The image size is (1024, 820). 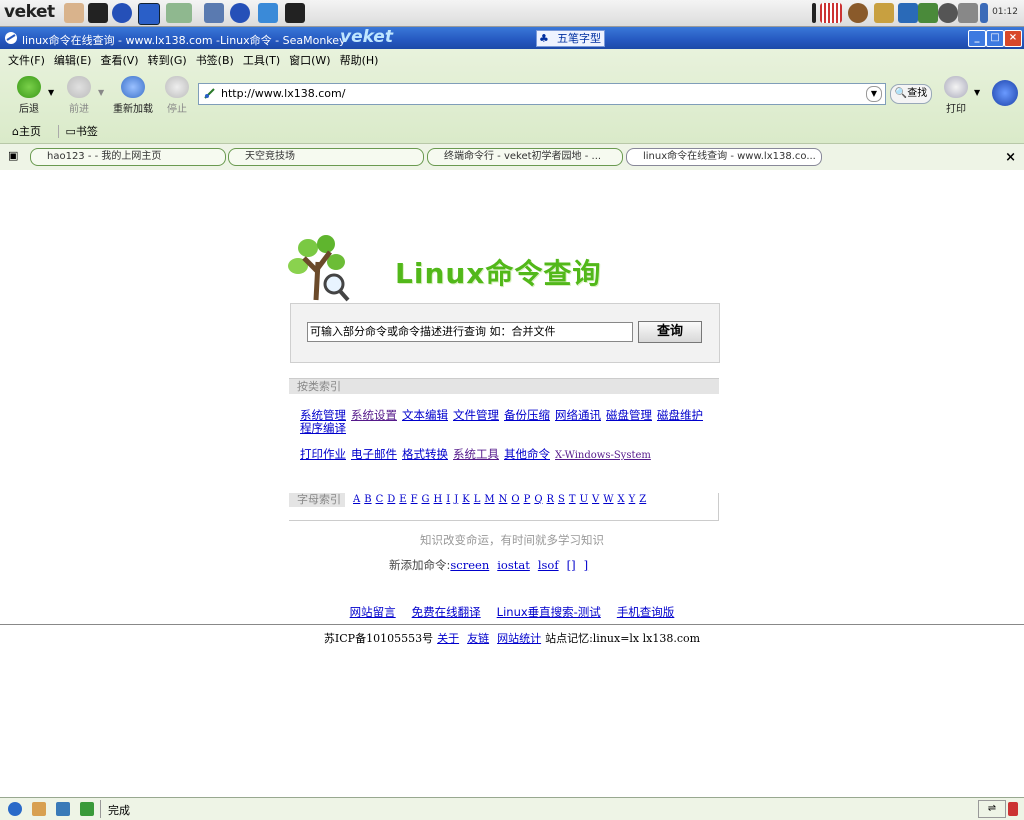 What do you see at coordinates (122, 13) in the screenshot?
I see `browser-icon` at bounding box center [122, 13].